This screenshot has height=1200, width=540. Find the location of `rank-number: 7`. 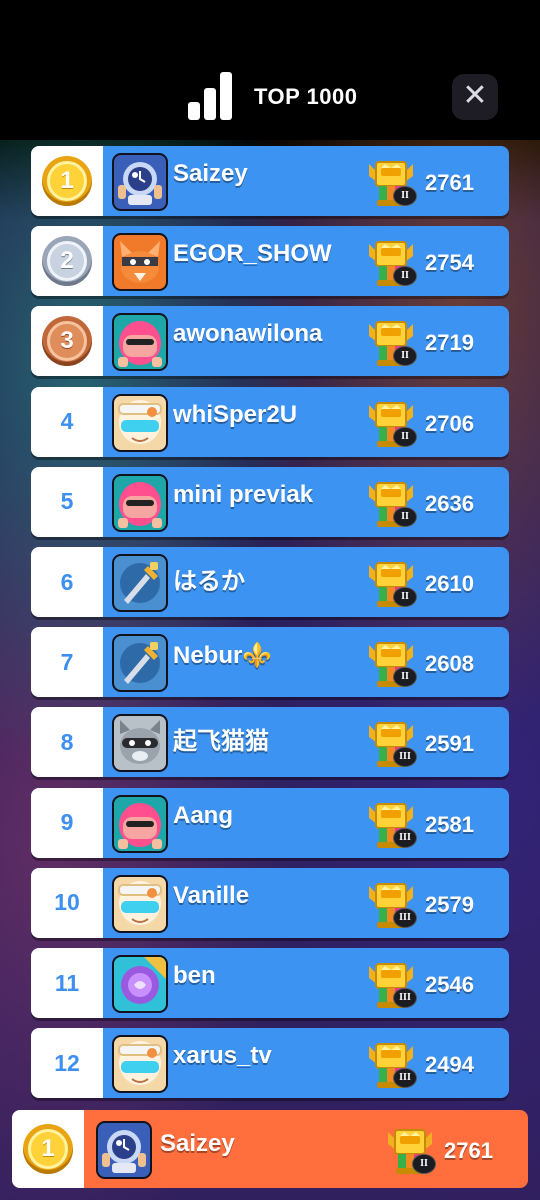

rank-number: 7 is located at coordinates (67, 661).